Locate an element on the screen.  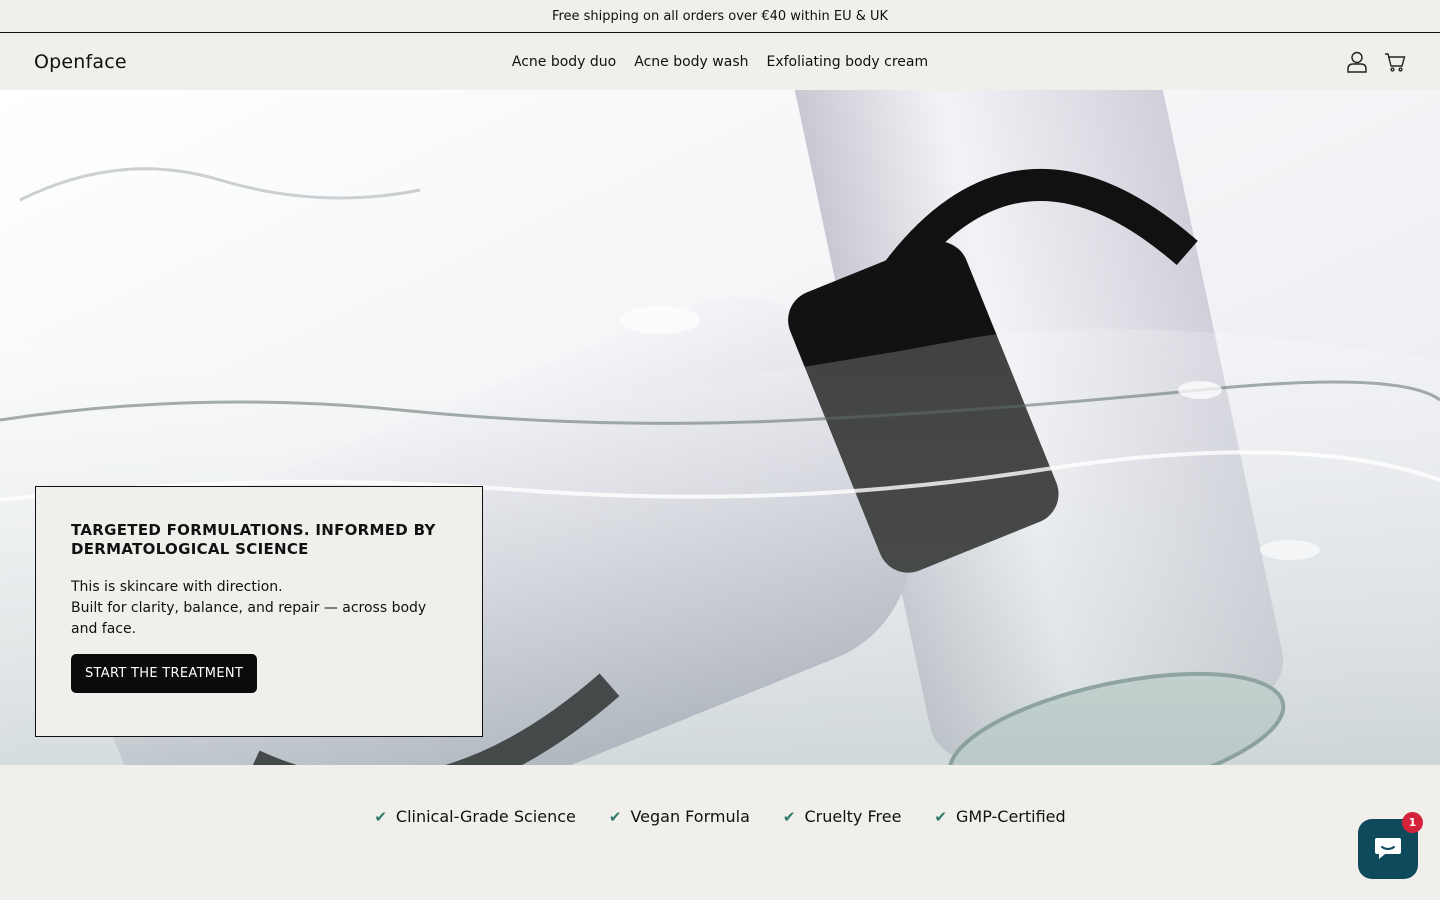
cart-icon is located at coordinates (1395, 62).